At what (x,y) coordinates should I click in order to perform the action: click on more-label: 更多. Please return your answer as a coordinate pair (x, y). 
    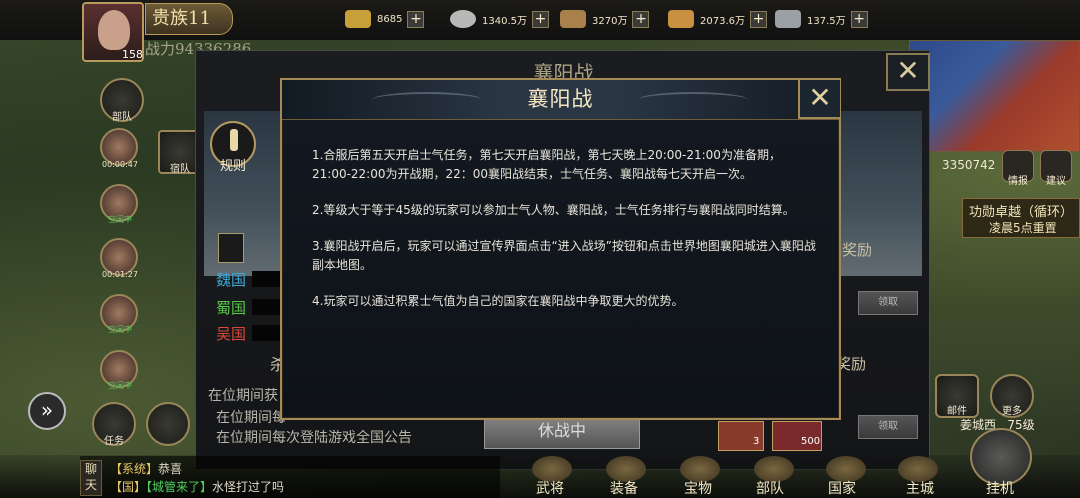
    Looking at the image, I should click on (1012, 411).